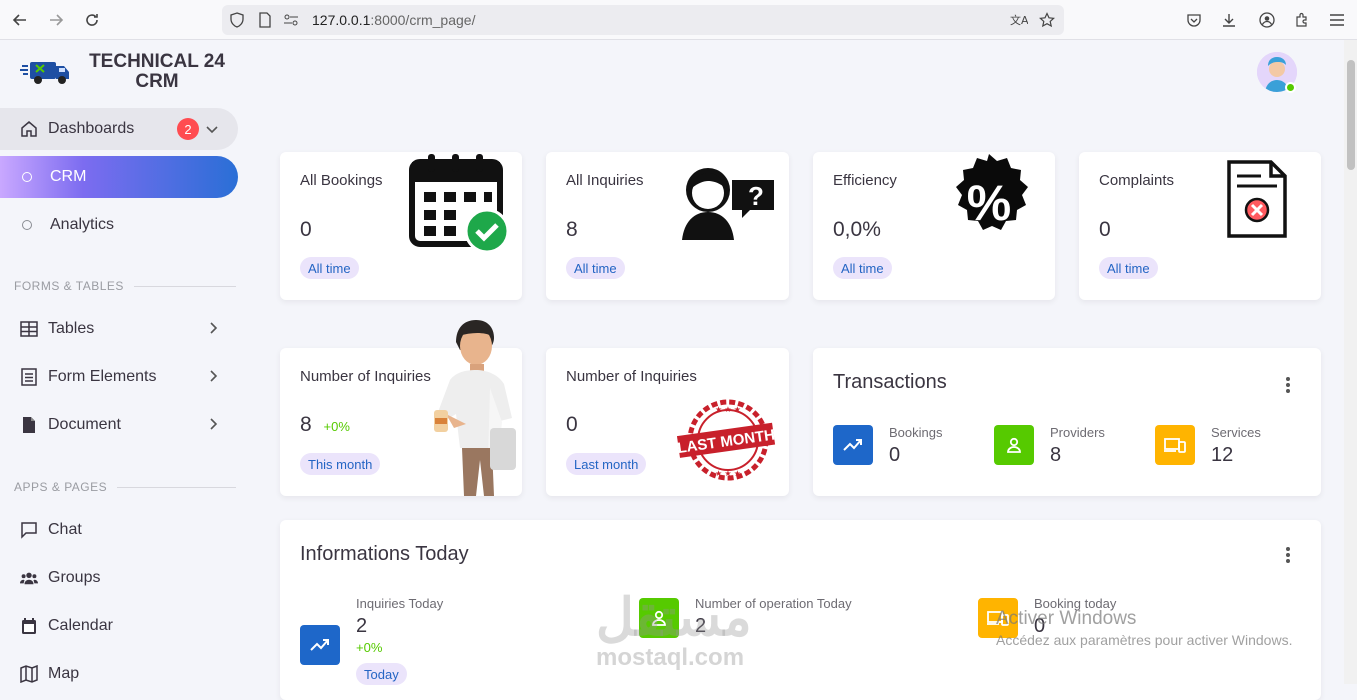 The height and width of the screenshot is (700, 1357). Describe the element at coordinates (91, 128) in the screenshot. I see `sidebar-item-label: Dashboards` at that location.